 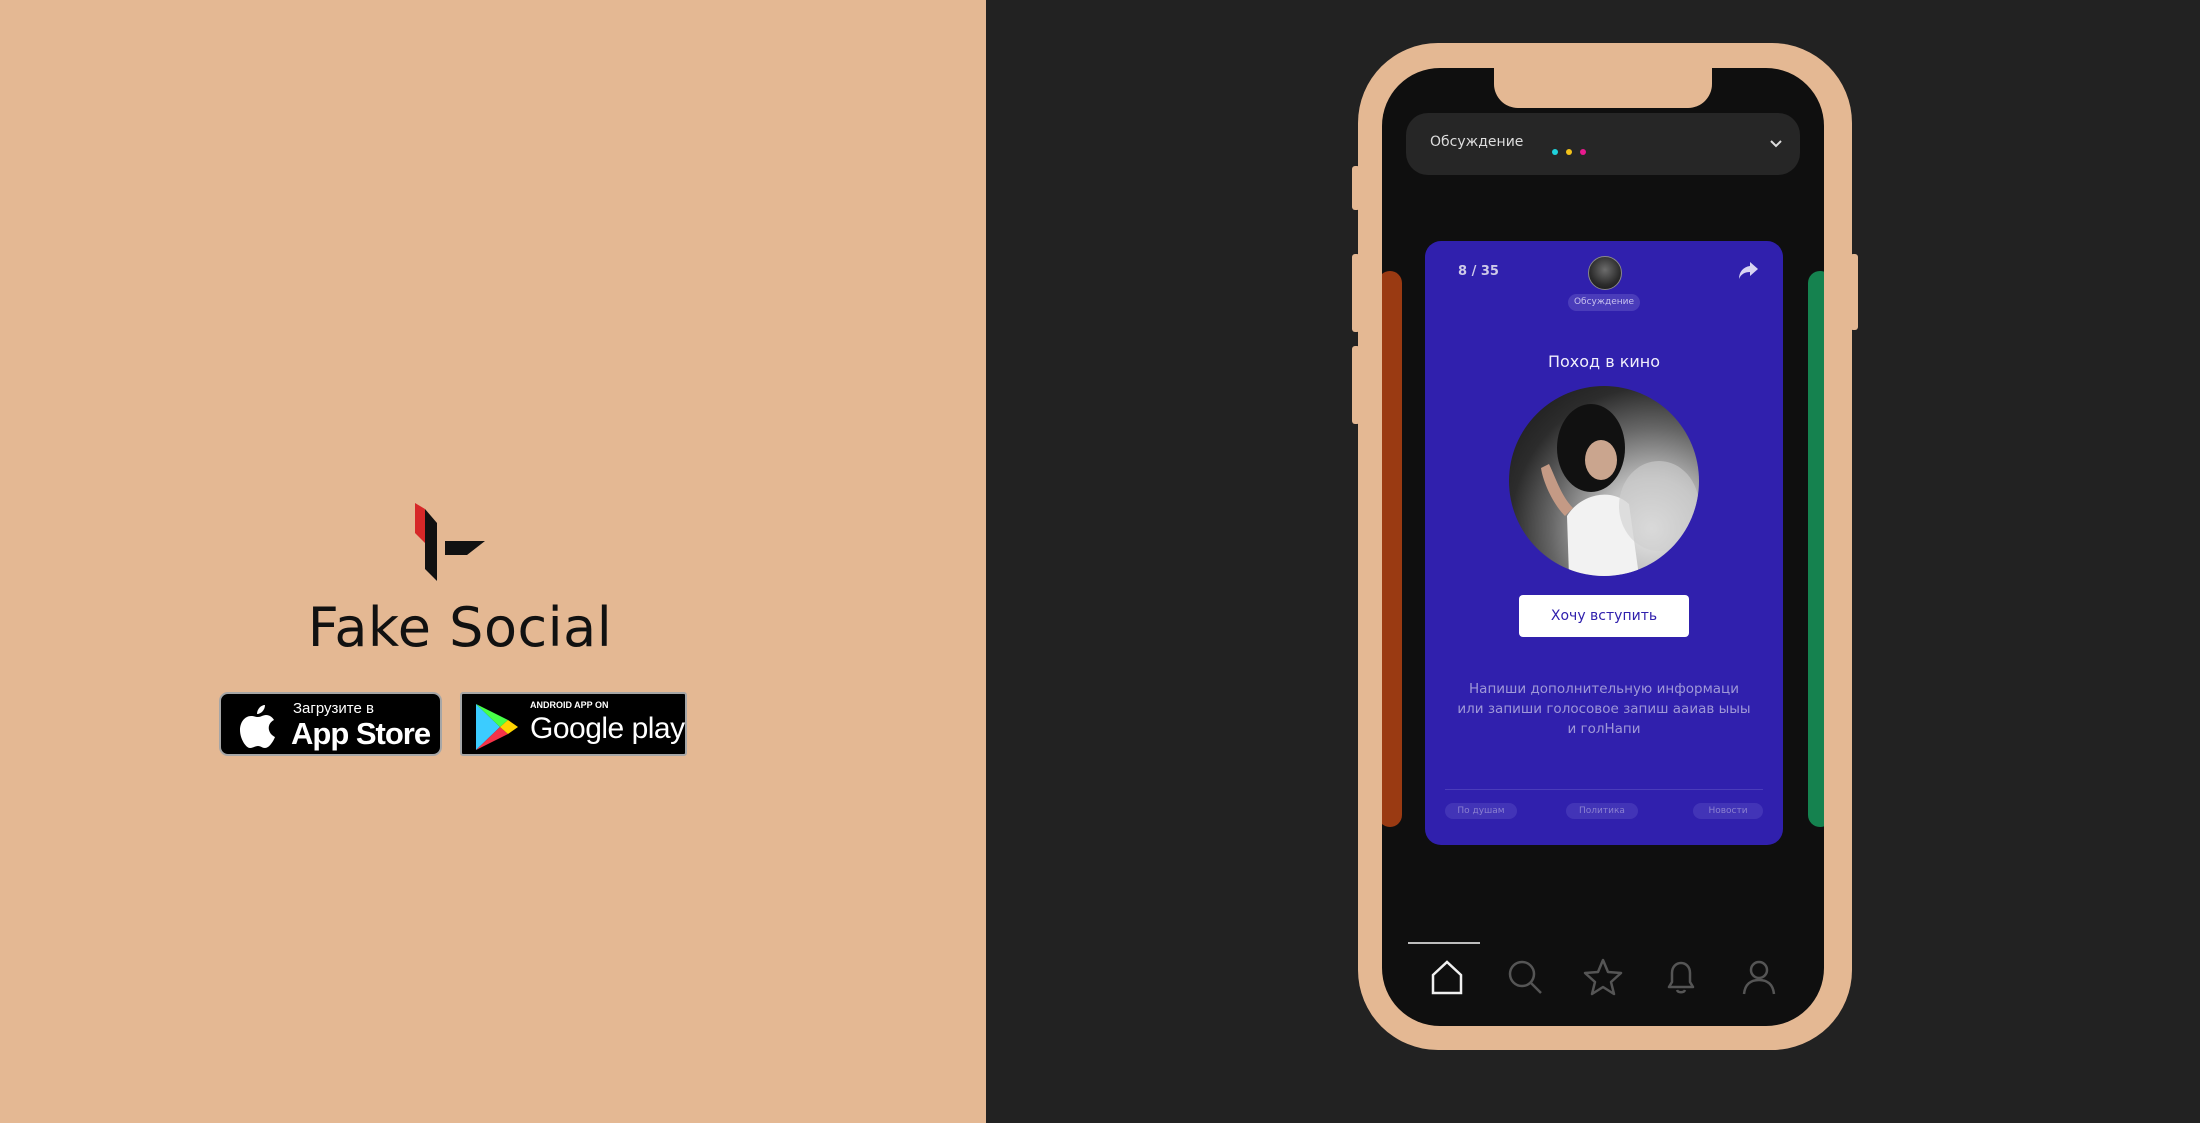 What do you see at coordinates (1604, 302) in the screenshot?
I see `category-badge: Обсуждение` at bounding box center [1604, 302].